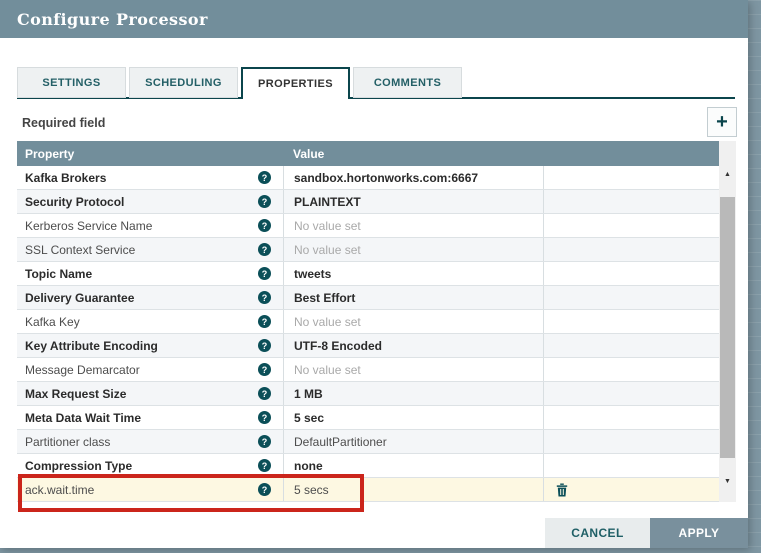  I want to click on scroll-down-icon: ▼, so click(727, 481).